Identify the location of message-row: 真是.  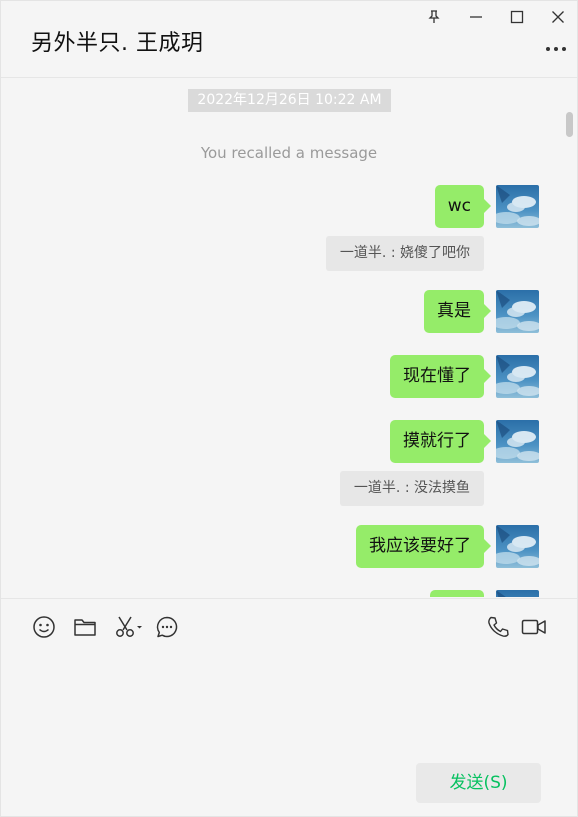
(481, 311).